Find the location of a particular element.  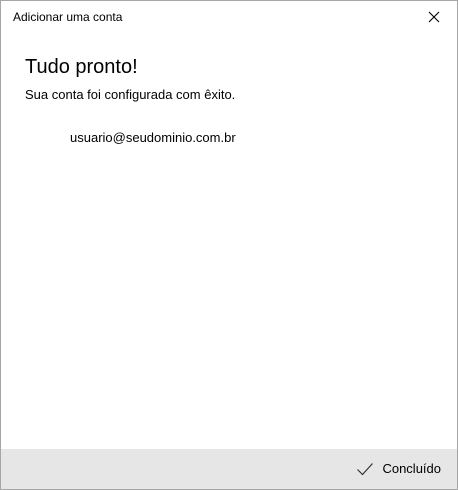

title-bar: Adicionar uma conta is located at coordinates (229, 17).